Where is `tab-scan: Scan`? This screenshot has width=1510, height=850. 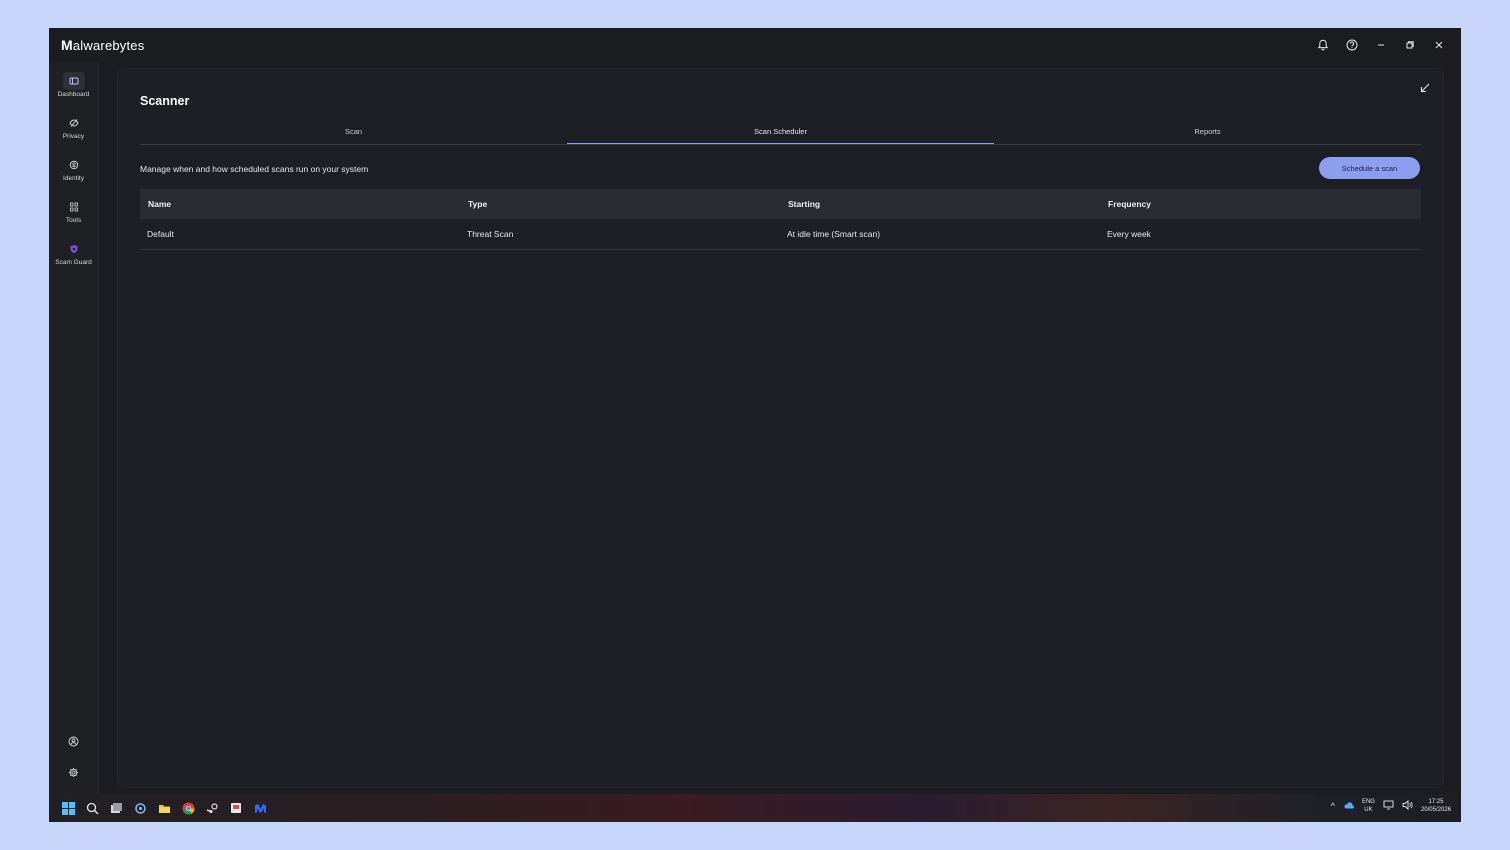
tab-scan: Scan is located at coordinates (353, 134).